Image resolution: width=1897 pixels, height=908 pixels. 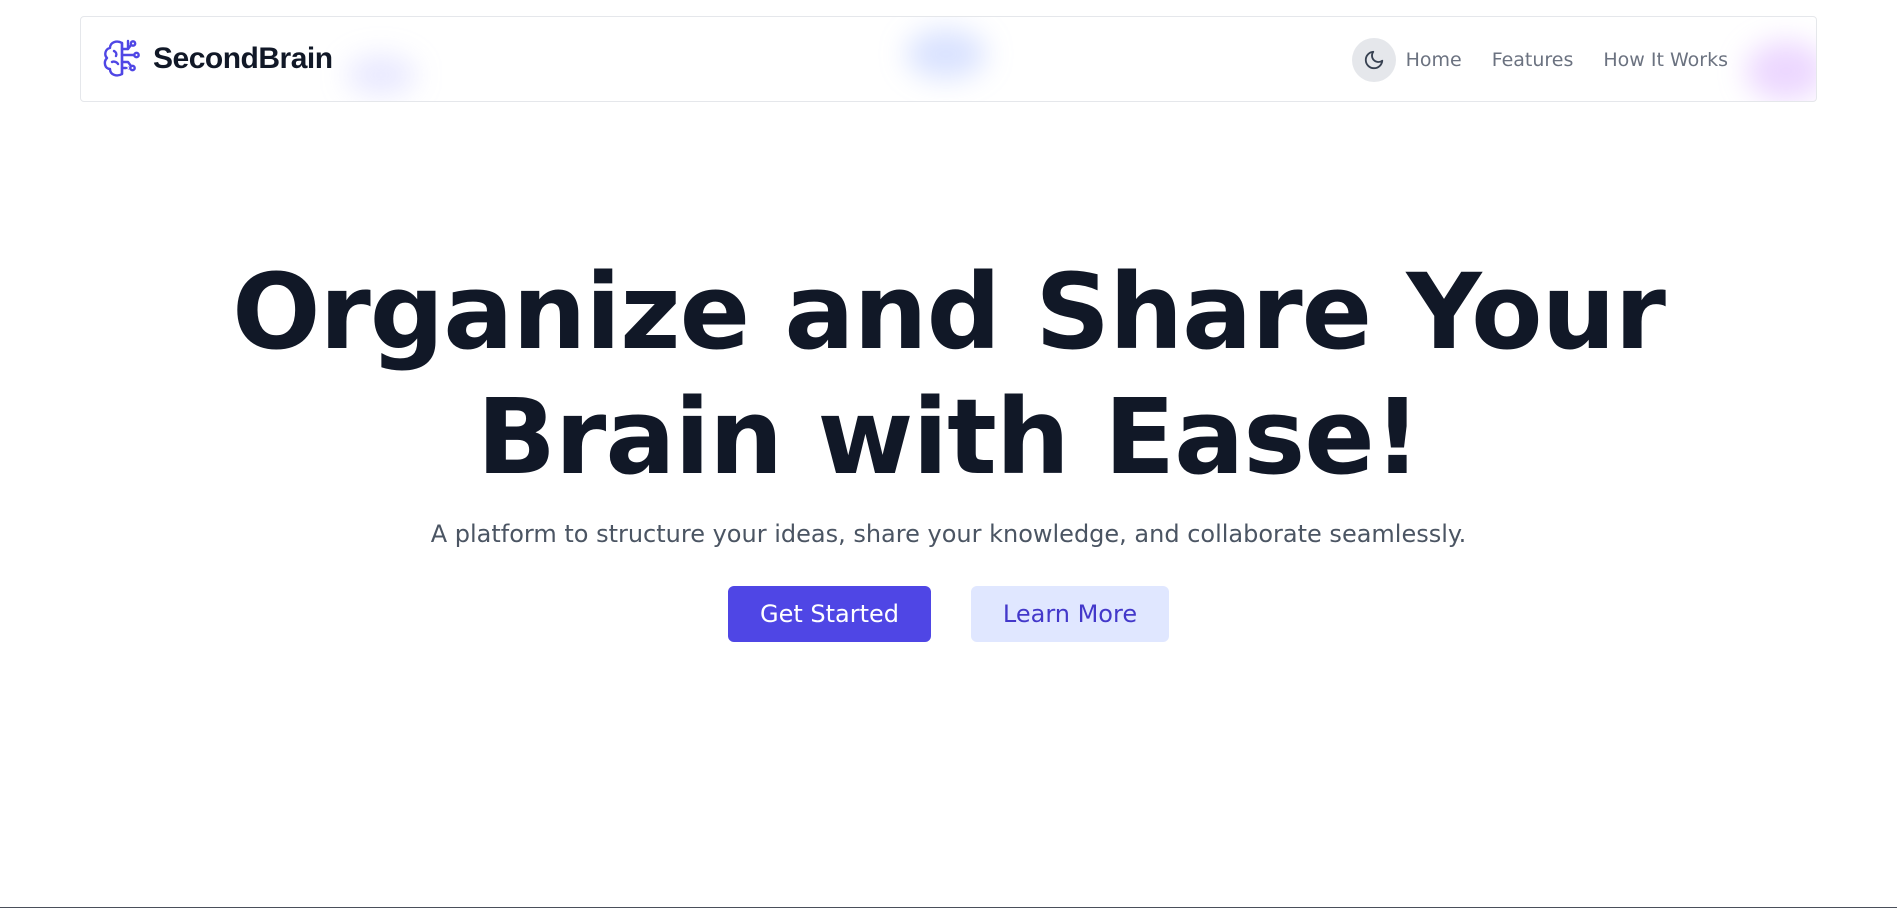 I want to click on moon-icon, so click(x=1373, y=60).